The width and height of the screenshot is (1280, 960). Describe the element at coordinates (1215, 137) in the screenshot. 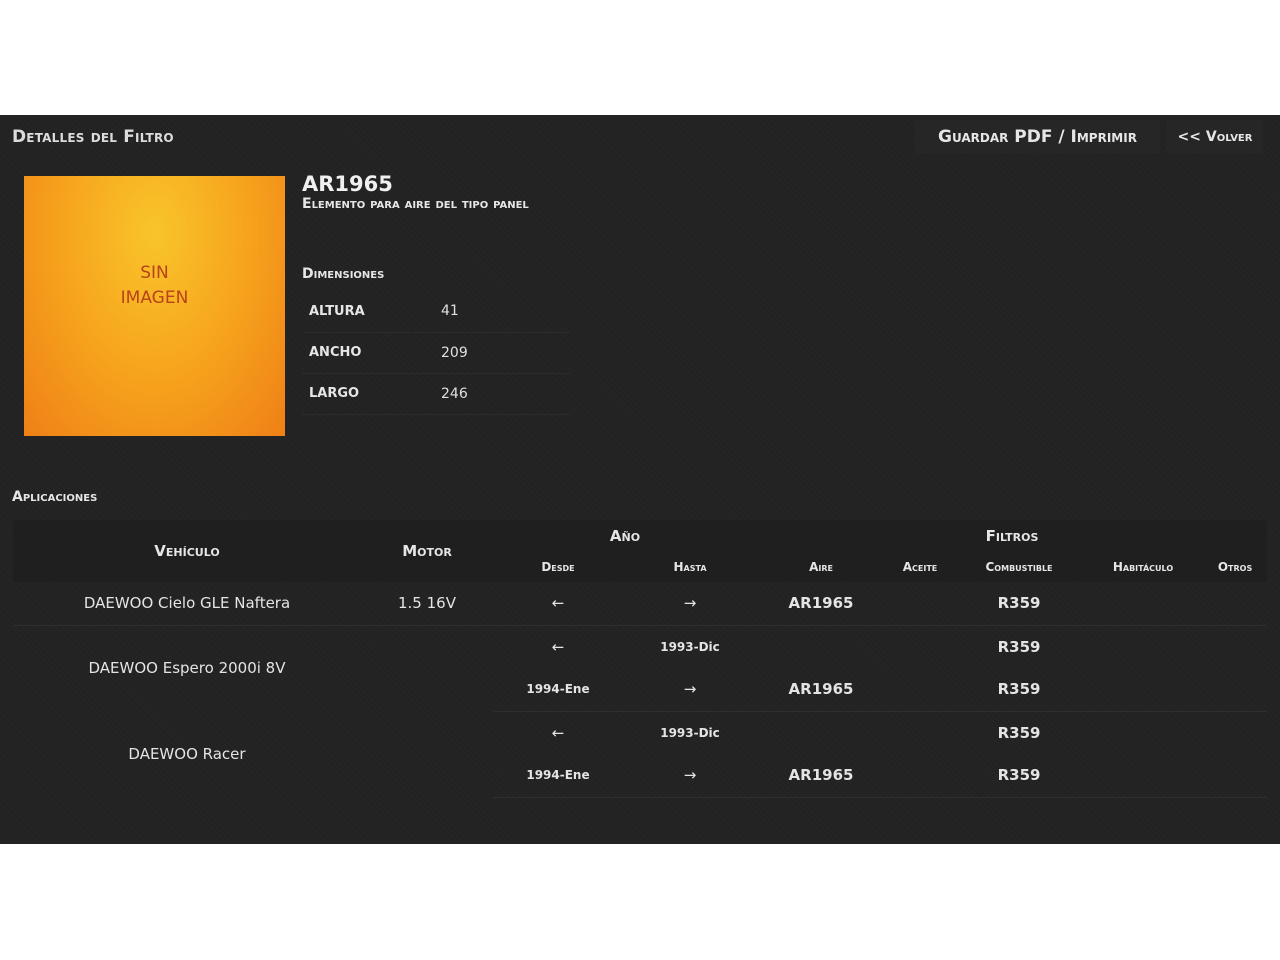

I see `back-button: << Volver` at that location.